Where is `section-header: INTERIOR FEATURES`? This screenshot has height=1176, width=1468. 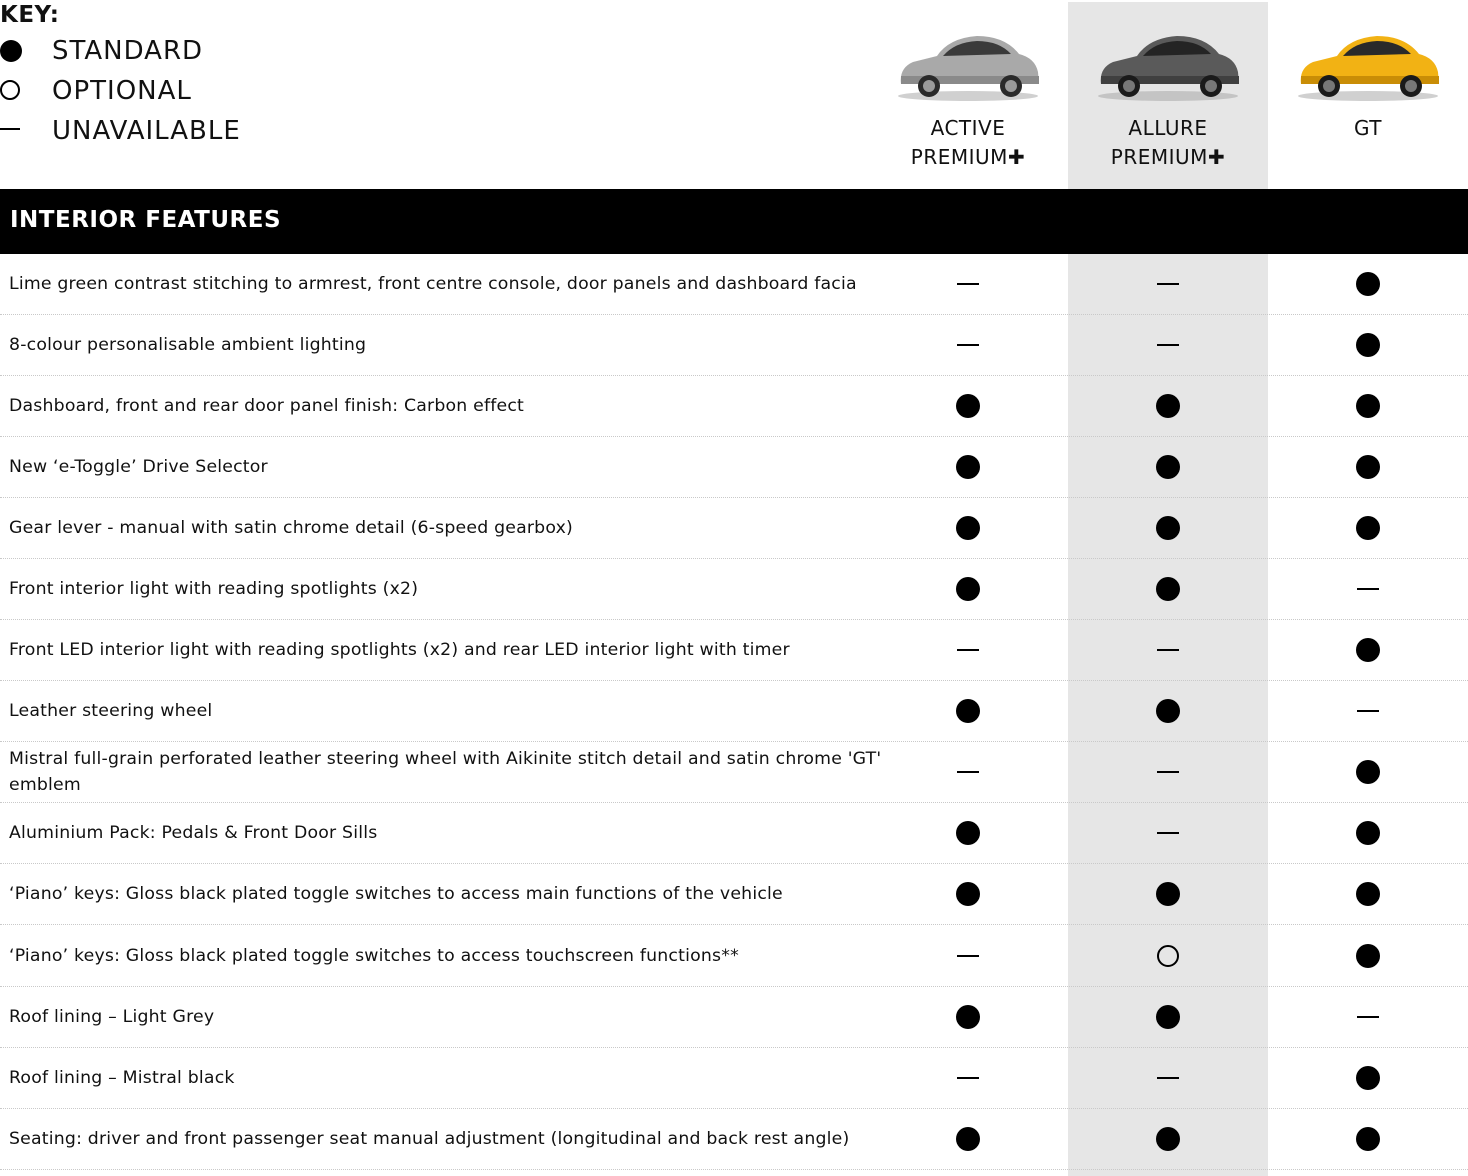 section-header: INTERIOR FEATURES is located at coordinates (734, 221).